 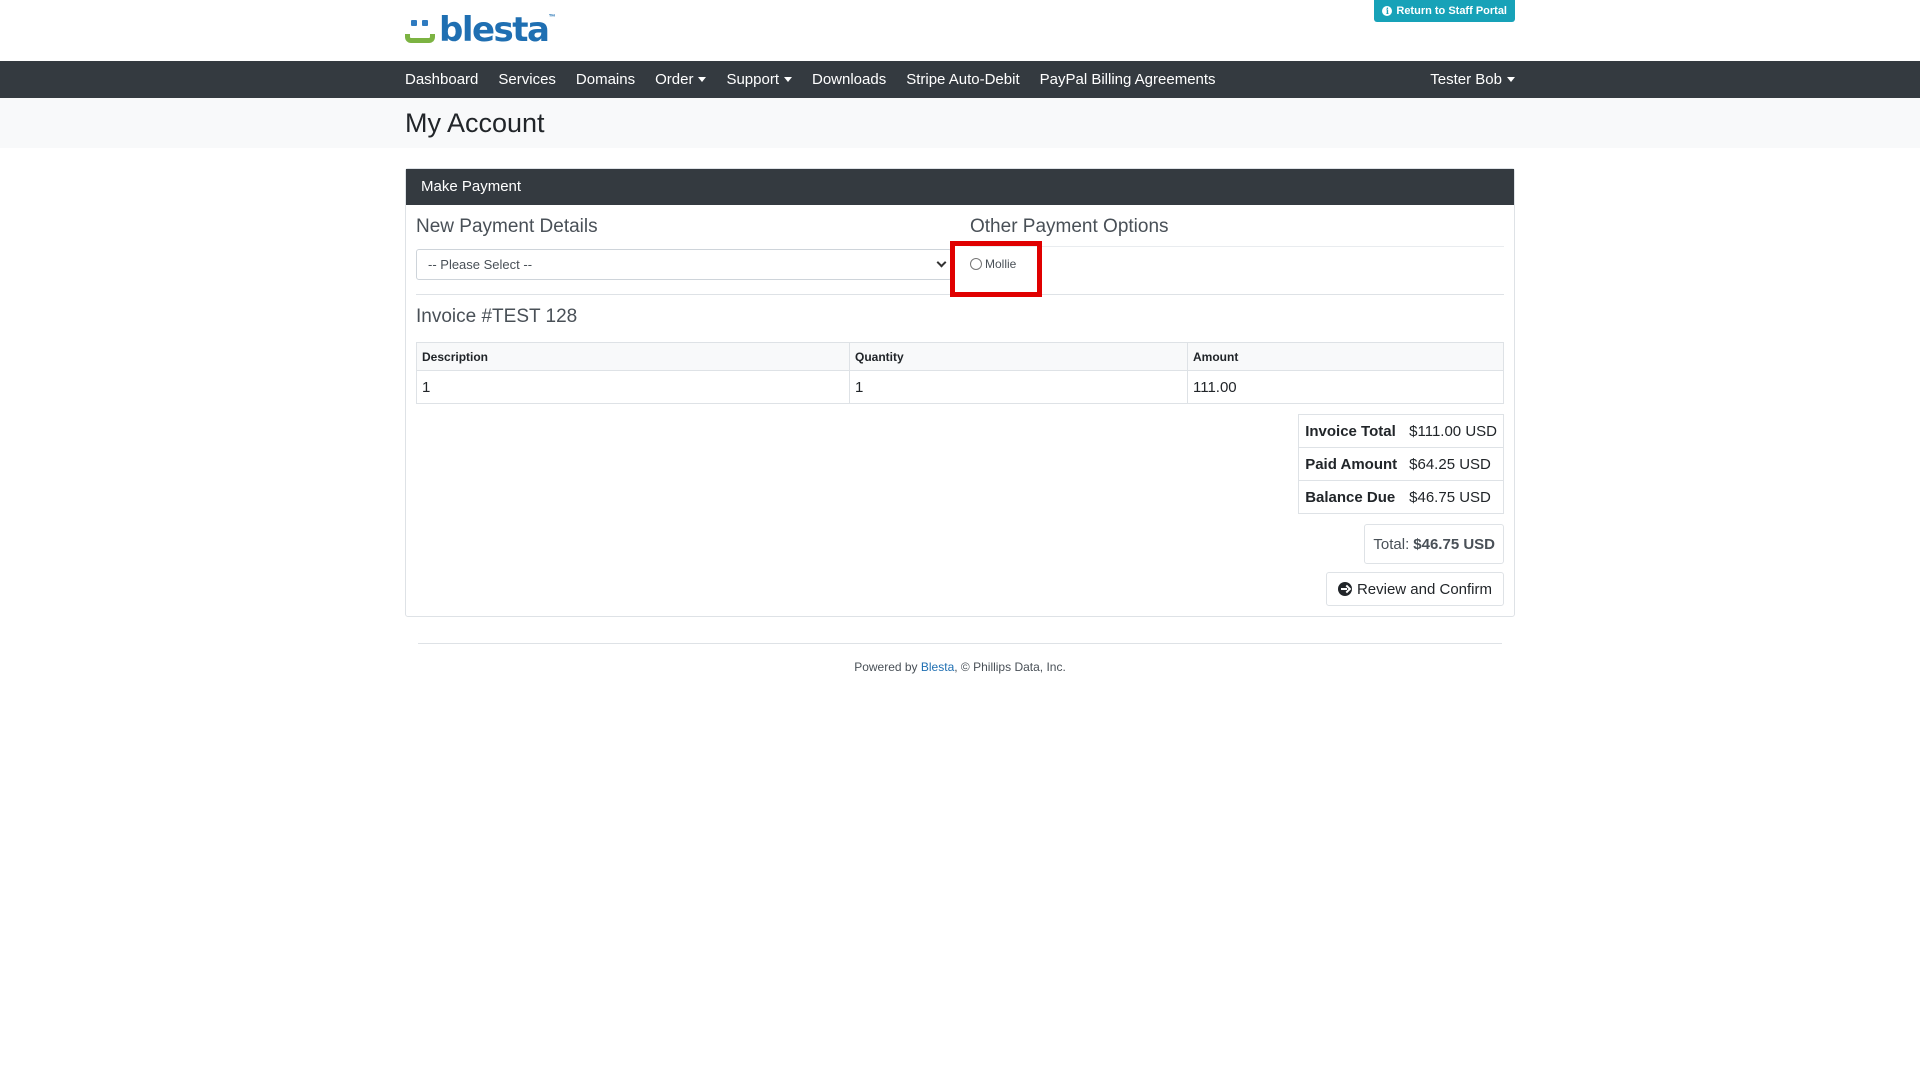 I want to click on info-circle-icon: i, so click(x=1387, y=11).